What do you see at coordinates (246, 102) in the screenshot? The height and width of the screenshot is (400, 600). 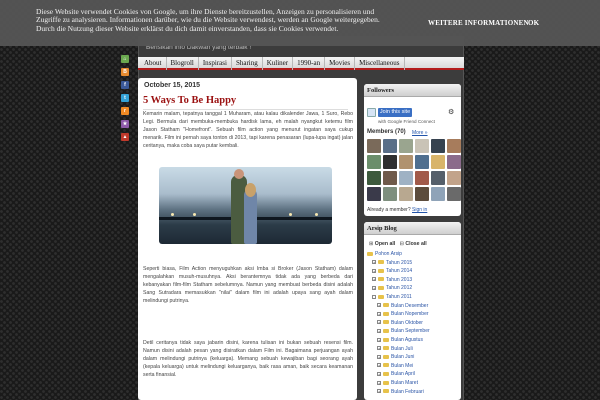 I see `post-title: 5 Ways To Be Happy` at bounding box center [246, 102].